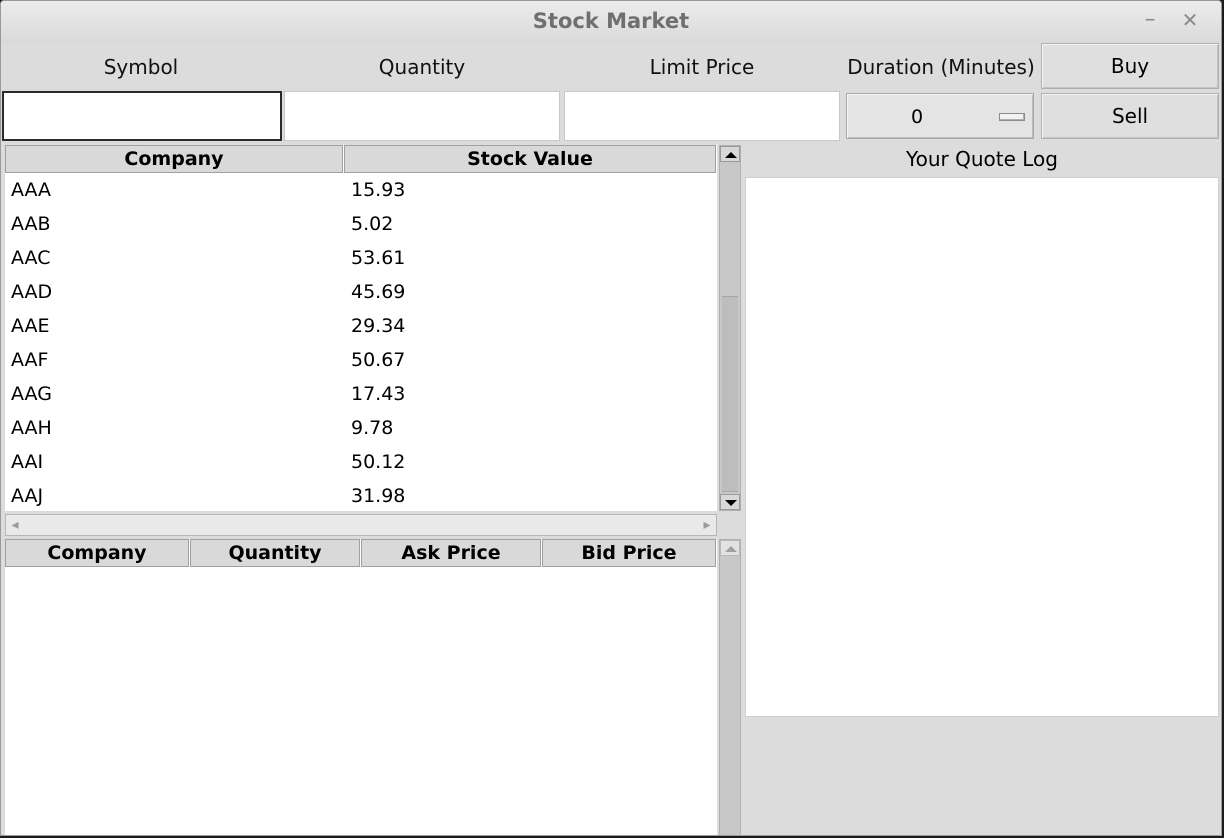 This screenshot has height=838, width=1224. What do you see at coordinates (372, 428) in the screenshot?
I see `stock-value-cell: 9.78` at bounding box center [372, 428].